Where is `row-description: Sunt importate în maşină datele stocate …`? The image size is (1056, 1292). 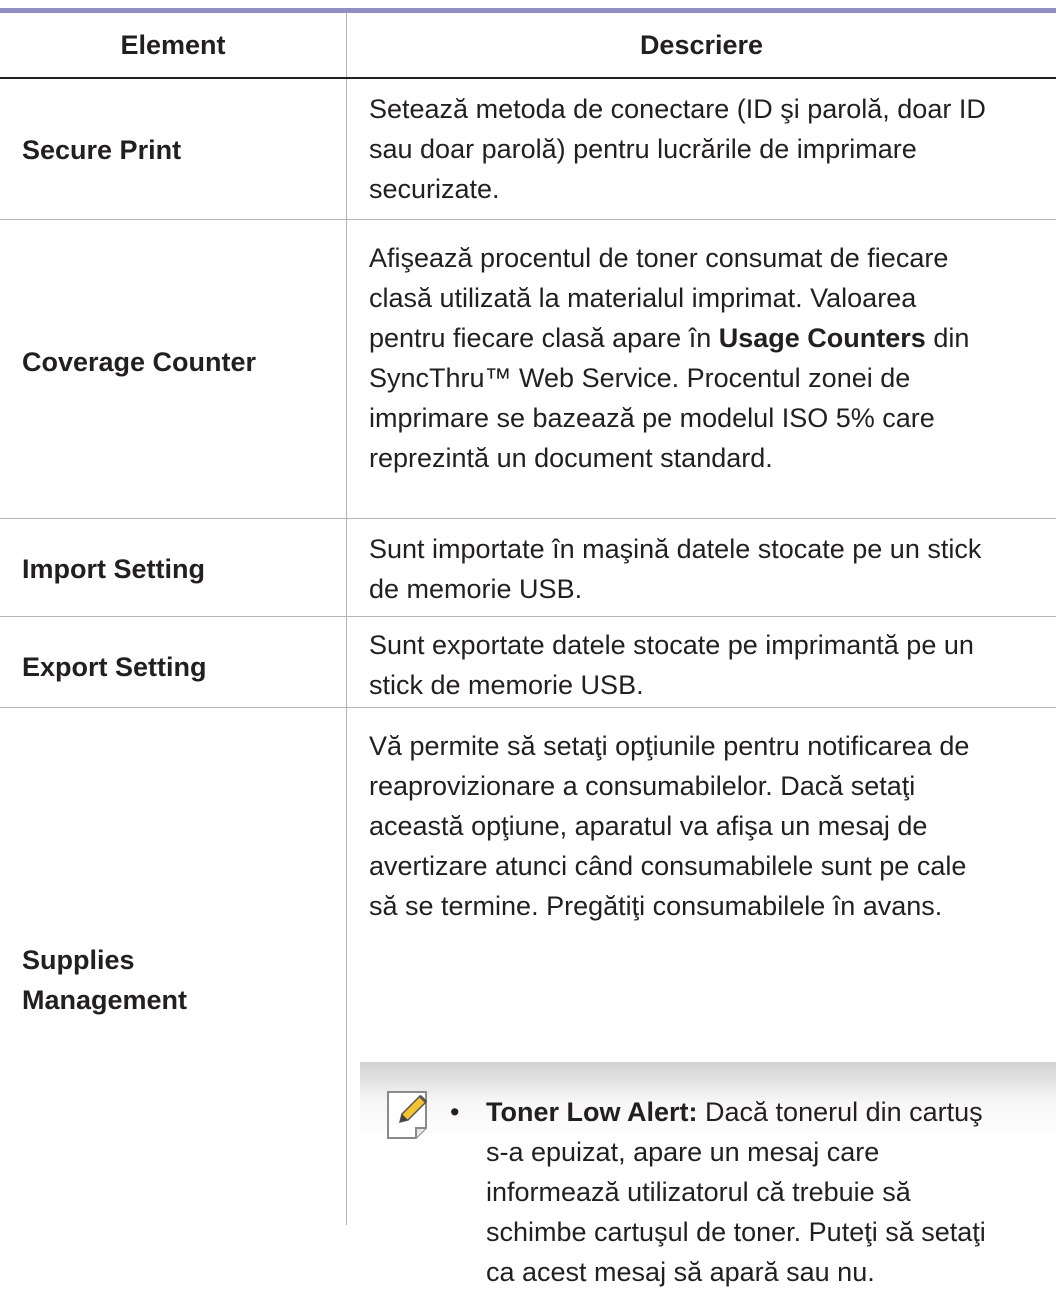 row-description: Sunt importate în maşină datele stocate … is located at coordinates (712, 569).